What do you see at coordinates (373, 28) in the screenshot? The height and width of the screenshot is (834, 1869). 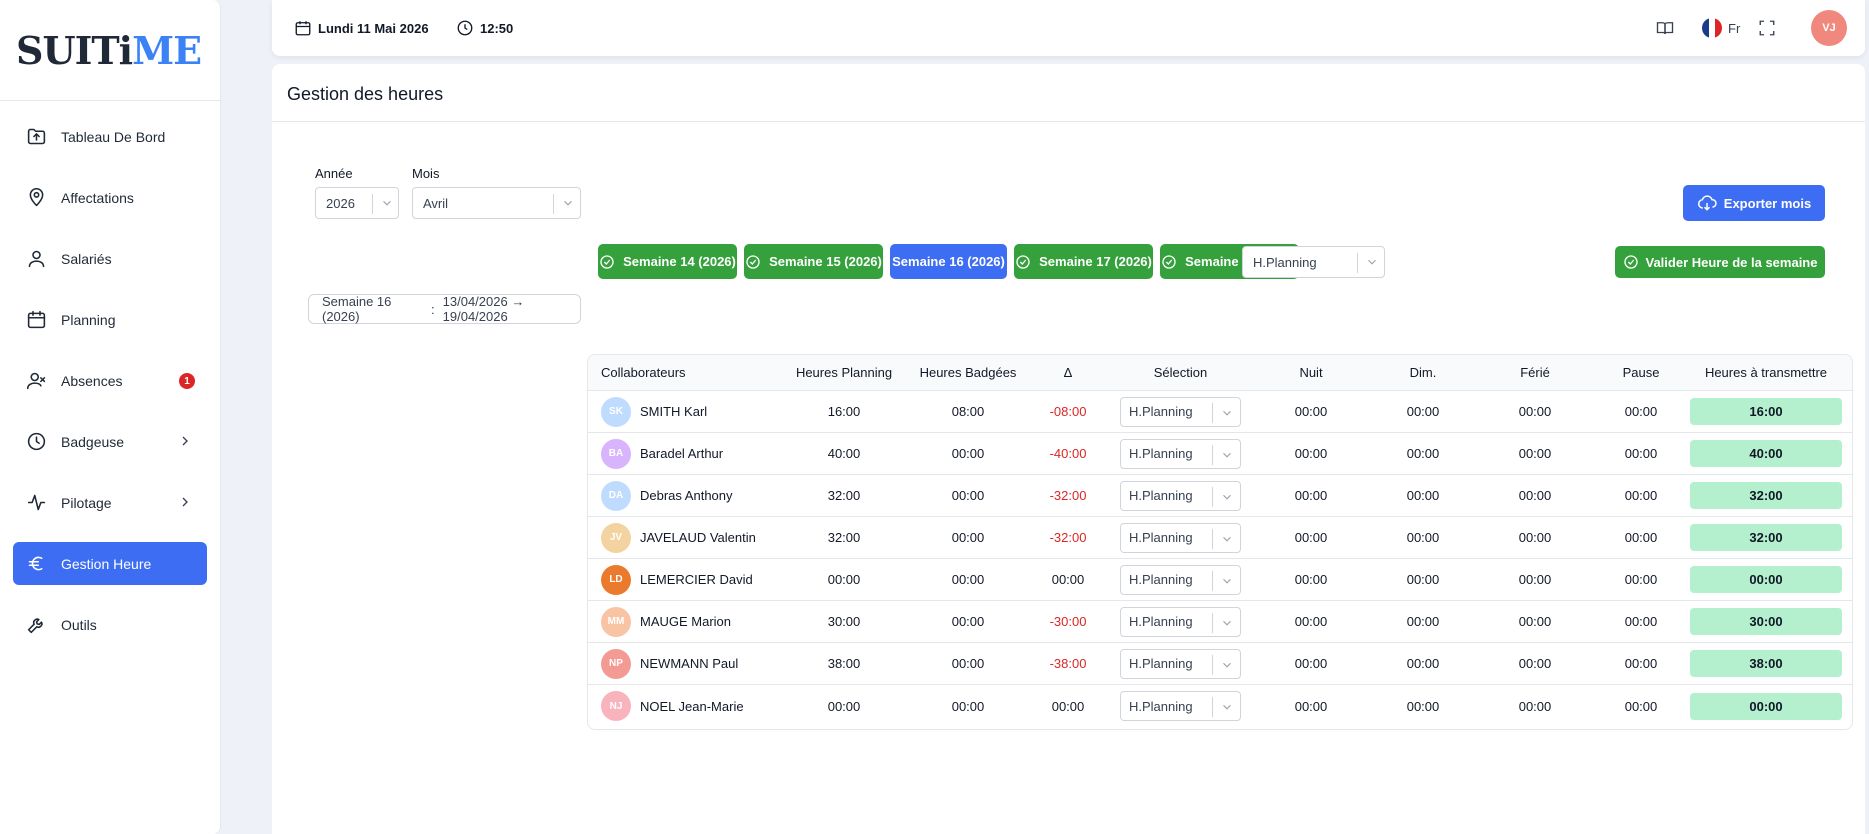 I see `current-date-text: Lundi 11 Mai 2026` at bounding box center [373, 28].